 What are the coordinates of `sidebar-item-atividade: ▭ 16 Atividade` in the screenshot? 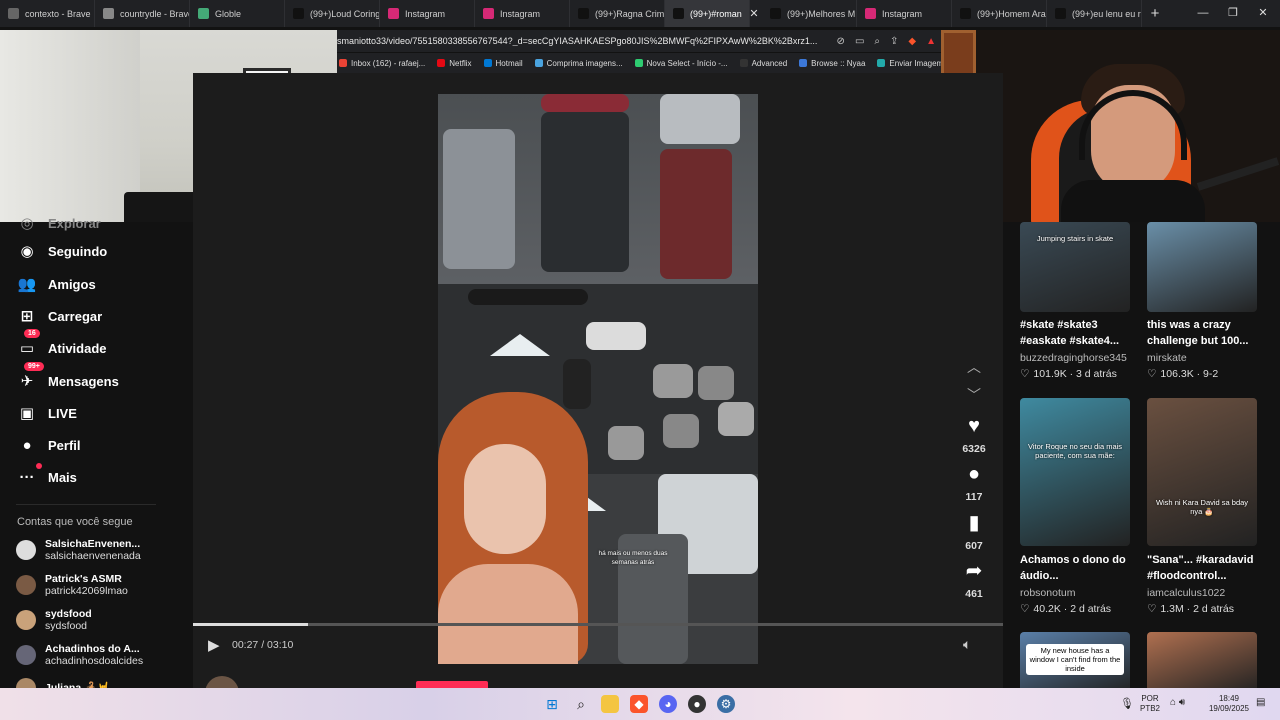 It's located at (61, 344).